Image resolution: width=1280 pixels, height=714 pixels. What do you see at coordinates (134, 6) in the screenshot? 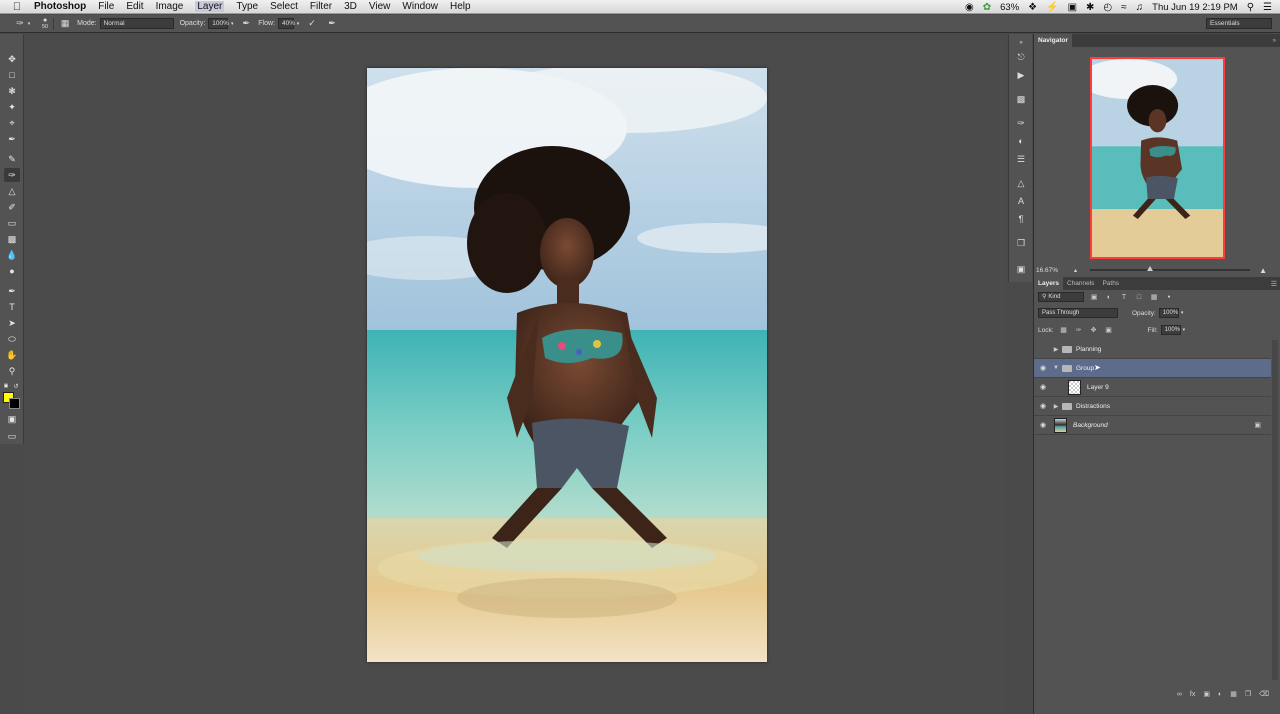
I see `menu-edit: Edit` at bounding box center [134, 6].